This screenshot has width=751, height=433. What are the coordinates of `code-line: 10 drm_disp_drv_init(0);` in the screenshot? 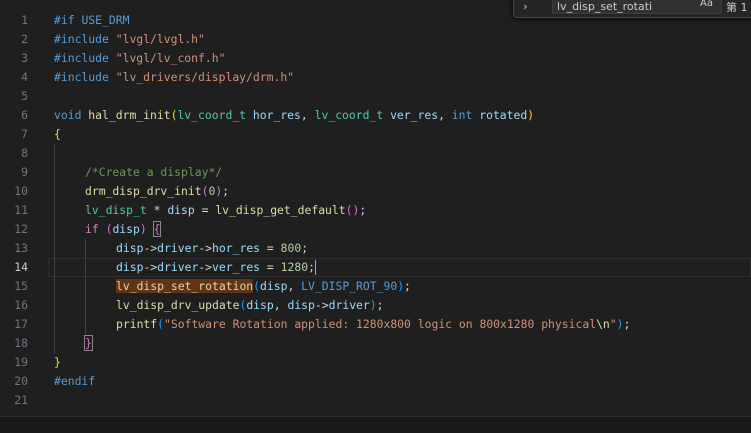 It's located at (375, 191).